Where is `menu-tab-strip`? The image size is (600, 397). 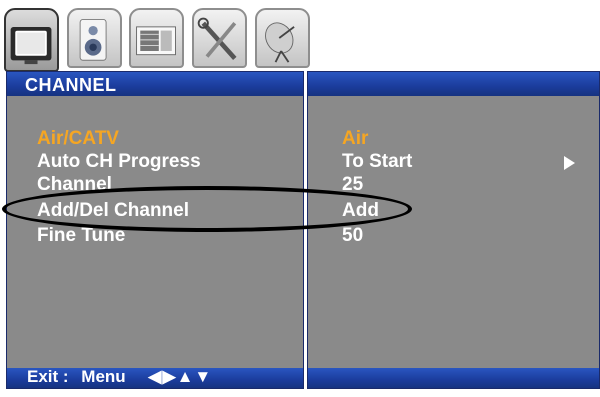
menu-tab-strip is located at coordinates (162, 40).